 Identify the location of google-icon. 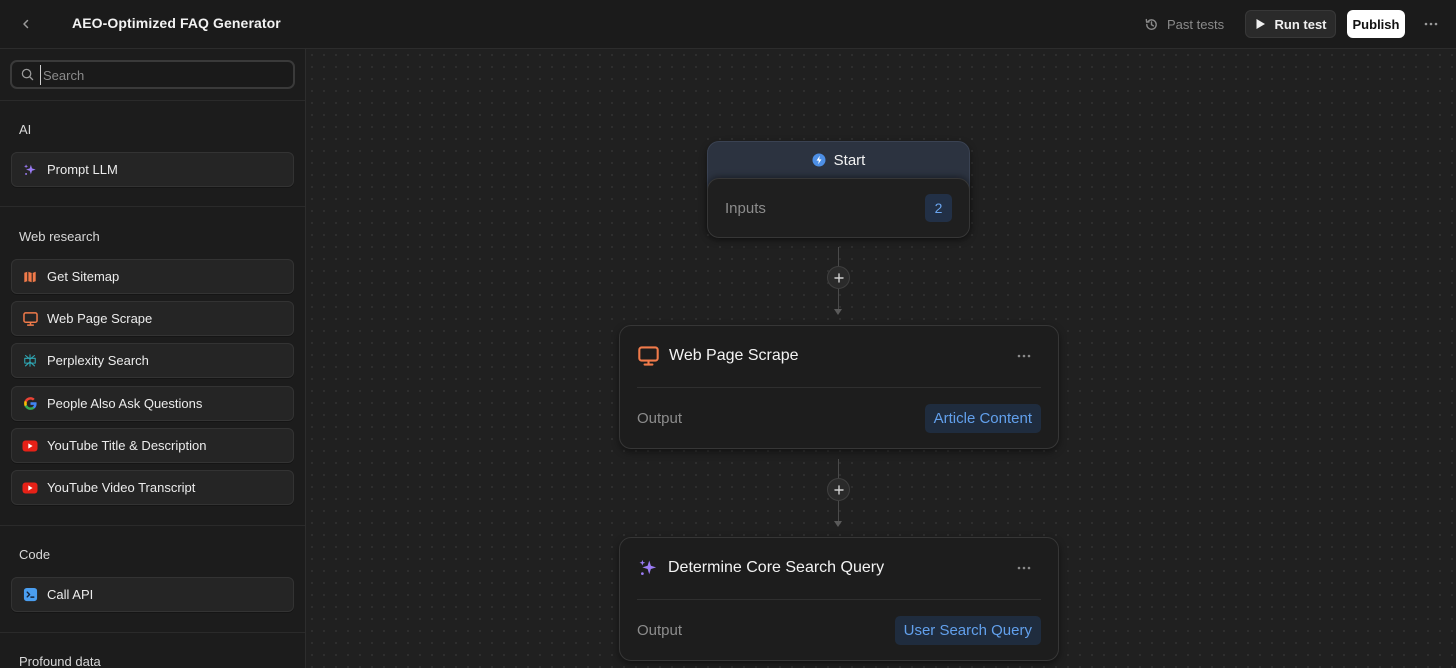
(30, 404).